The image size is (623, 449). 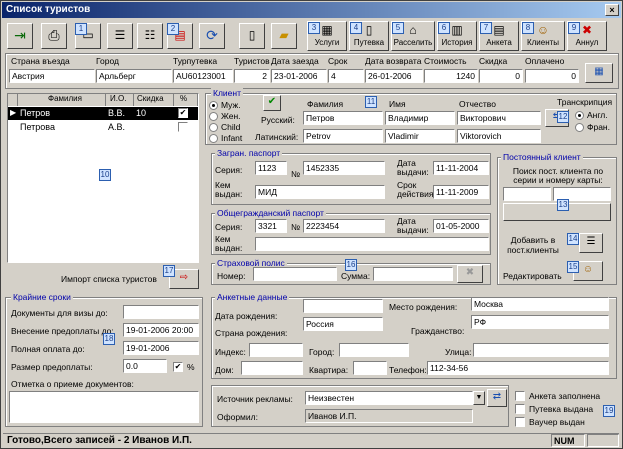 I want to click on check-icon: ✔, so click(x=272, y=103).